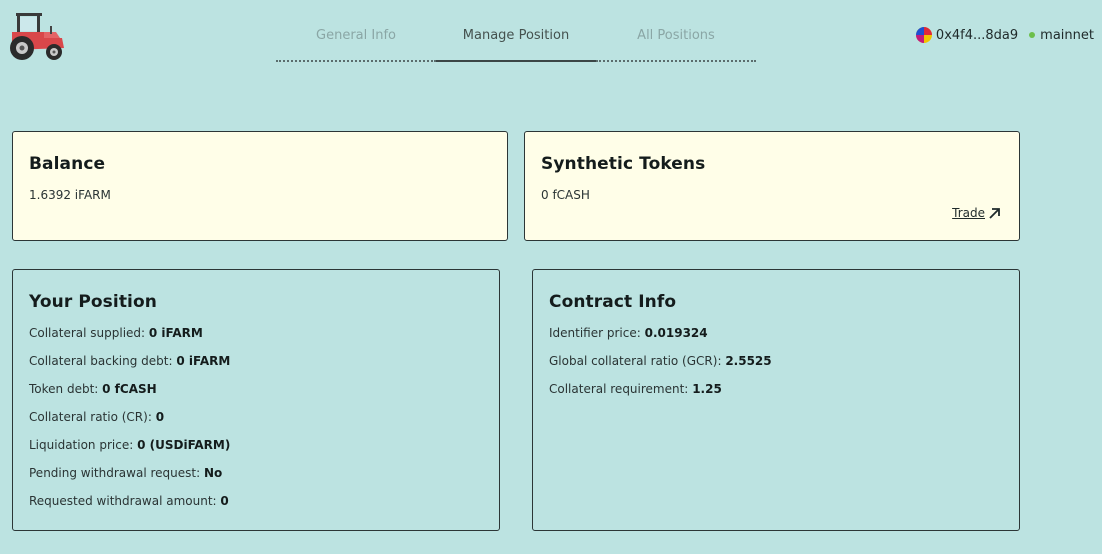 This screenshot has width=1102, height=554. Describe the element at coordinates (130, 361) in the screenshot. I see `position-row: Collateral backing debt: 0 iFARM` at that location.